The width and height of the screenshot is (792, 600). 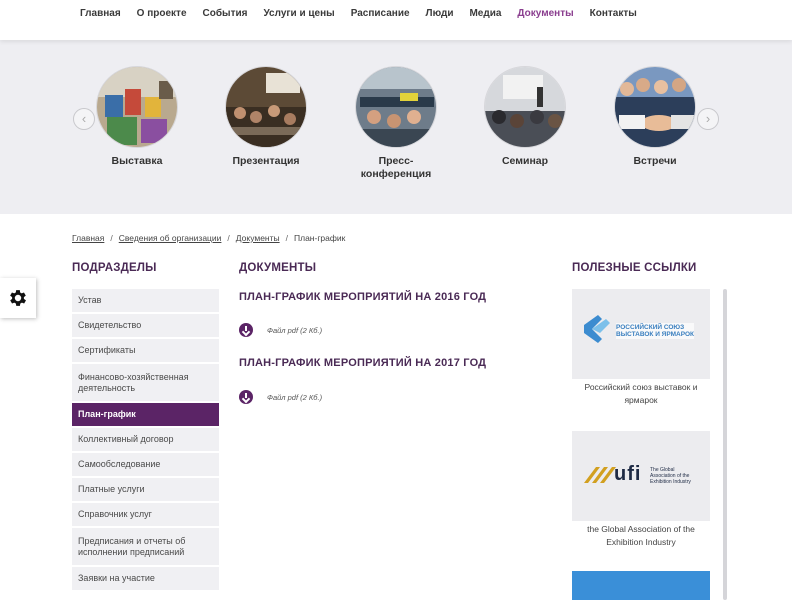 What do you see at coordinates (170, 238) in the screenshot?
I see `breadcrumb-organization: Сведения об организации` at bounding box center [170, 238].